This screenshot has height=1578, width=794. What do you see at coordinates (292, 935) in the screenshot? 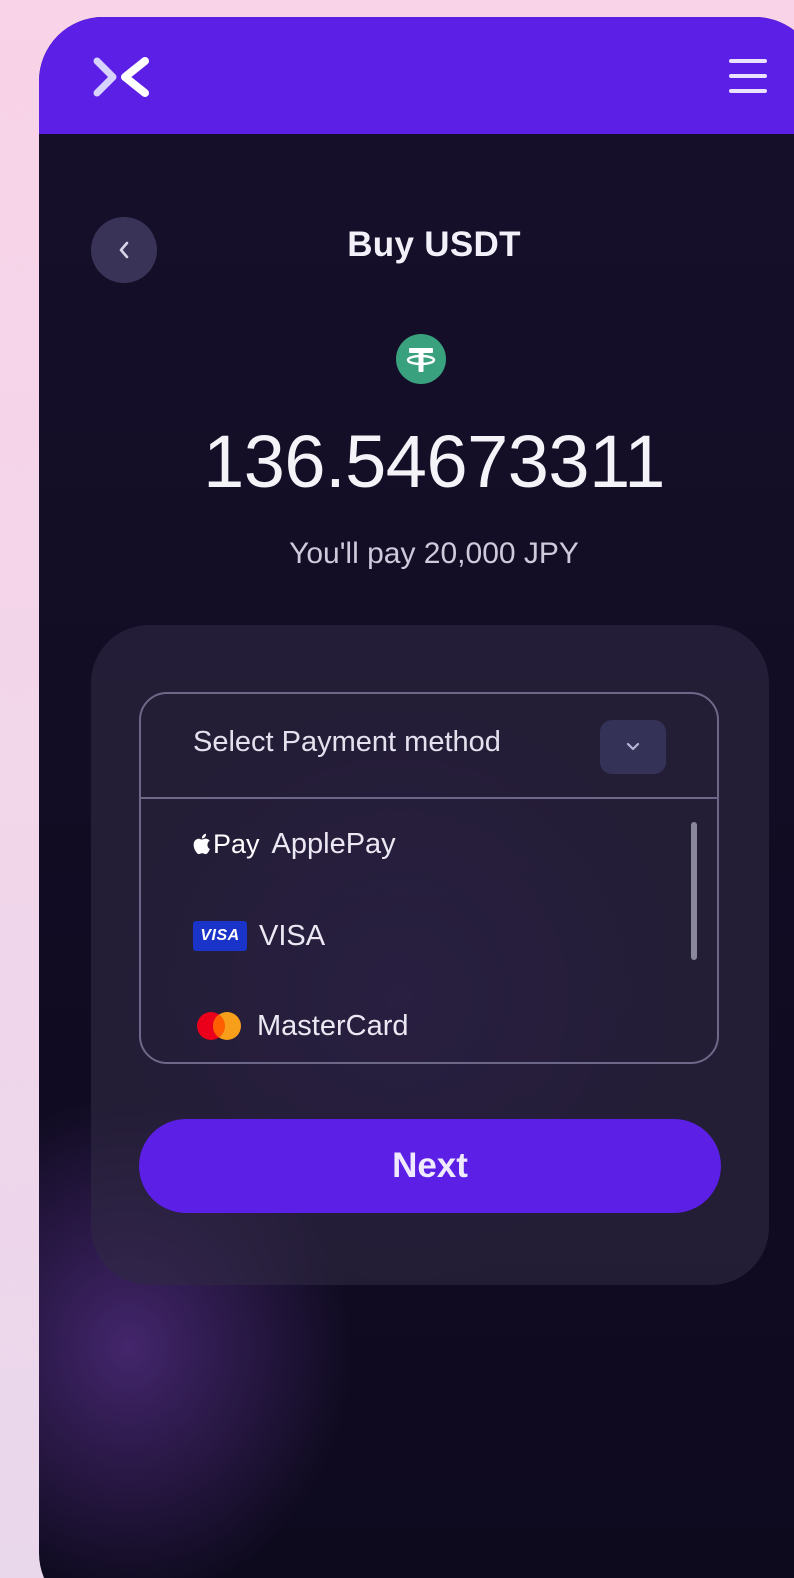
I see `option-label: VISA` at bounding box center [292, 935].